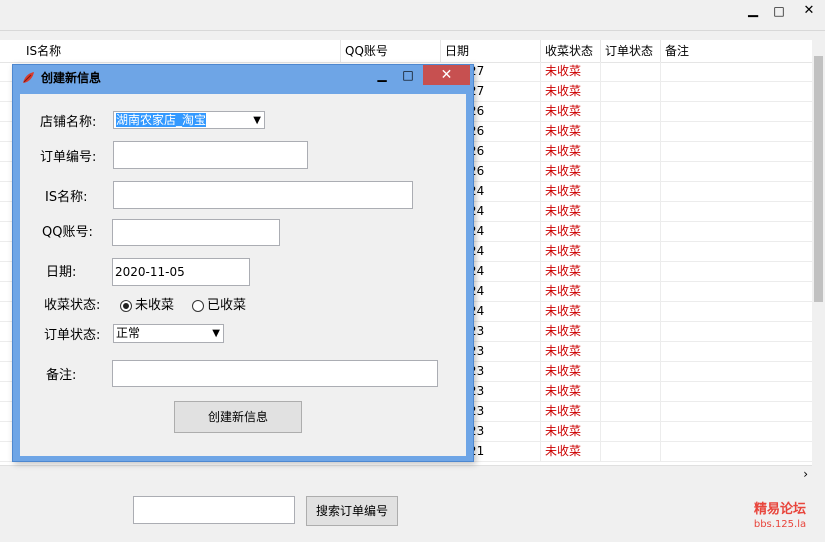 This screenshot has height=542, width=825. What do you see at coordinates (406, 474) in the screenshot?
I see `horizontal-scrollbar: ›` at bounding box center [406, 474].